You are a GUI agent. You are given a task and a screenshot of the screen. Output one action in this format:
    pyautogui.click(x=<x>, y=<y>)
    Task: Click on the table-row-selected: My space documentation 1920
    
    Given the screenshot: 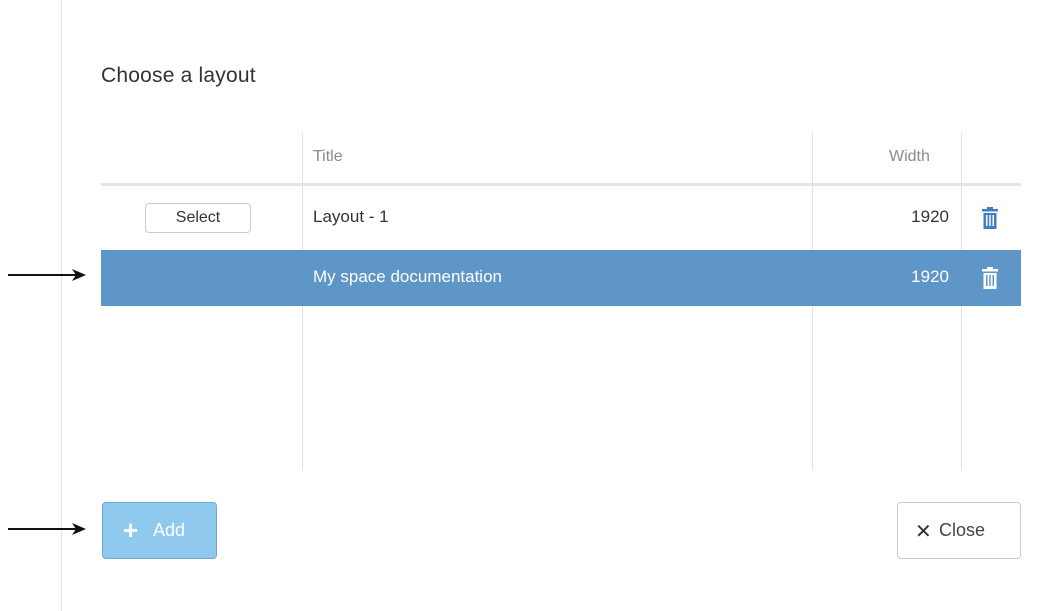 What is the action you would take?
    pyautogui.click(x=561, y=278)
    